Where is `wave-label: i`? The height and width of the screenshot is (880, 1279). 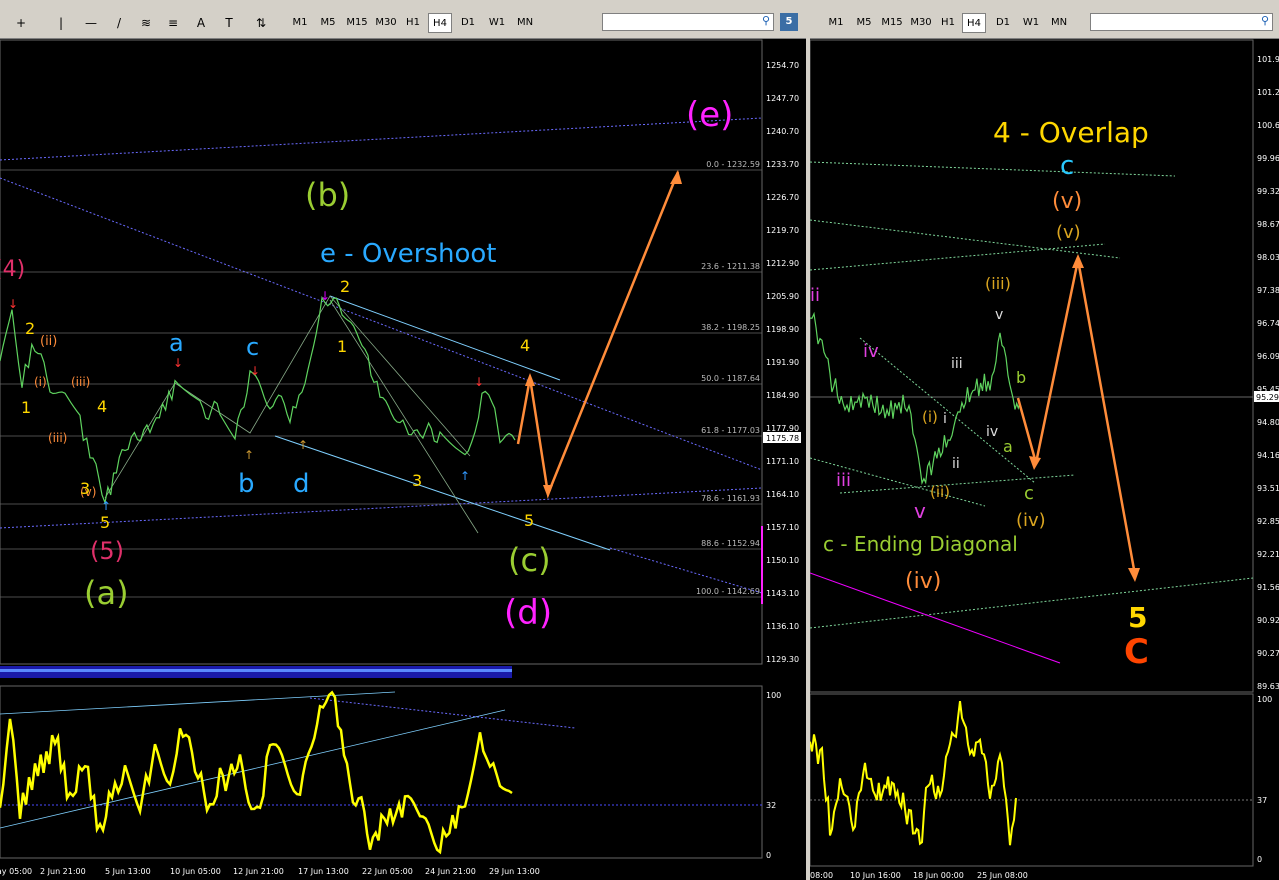 wave-label: i is located at coordinates (945, 419).